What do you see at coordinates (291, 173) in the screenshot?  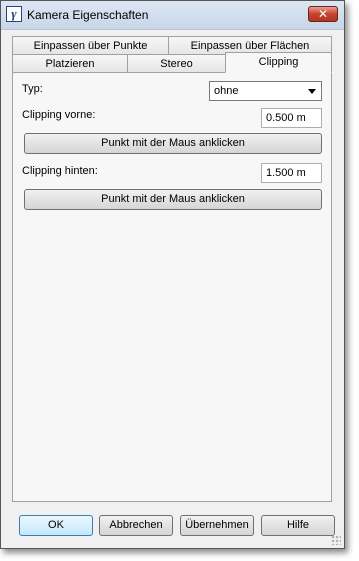 I see `clipping-hinten-field: 1.500 m` at bounding box center [291, 173].